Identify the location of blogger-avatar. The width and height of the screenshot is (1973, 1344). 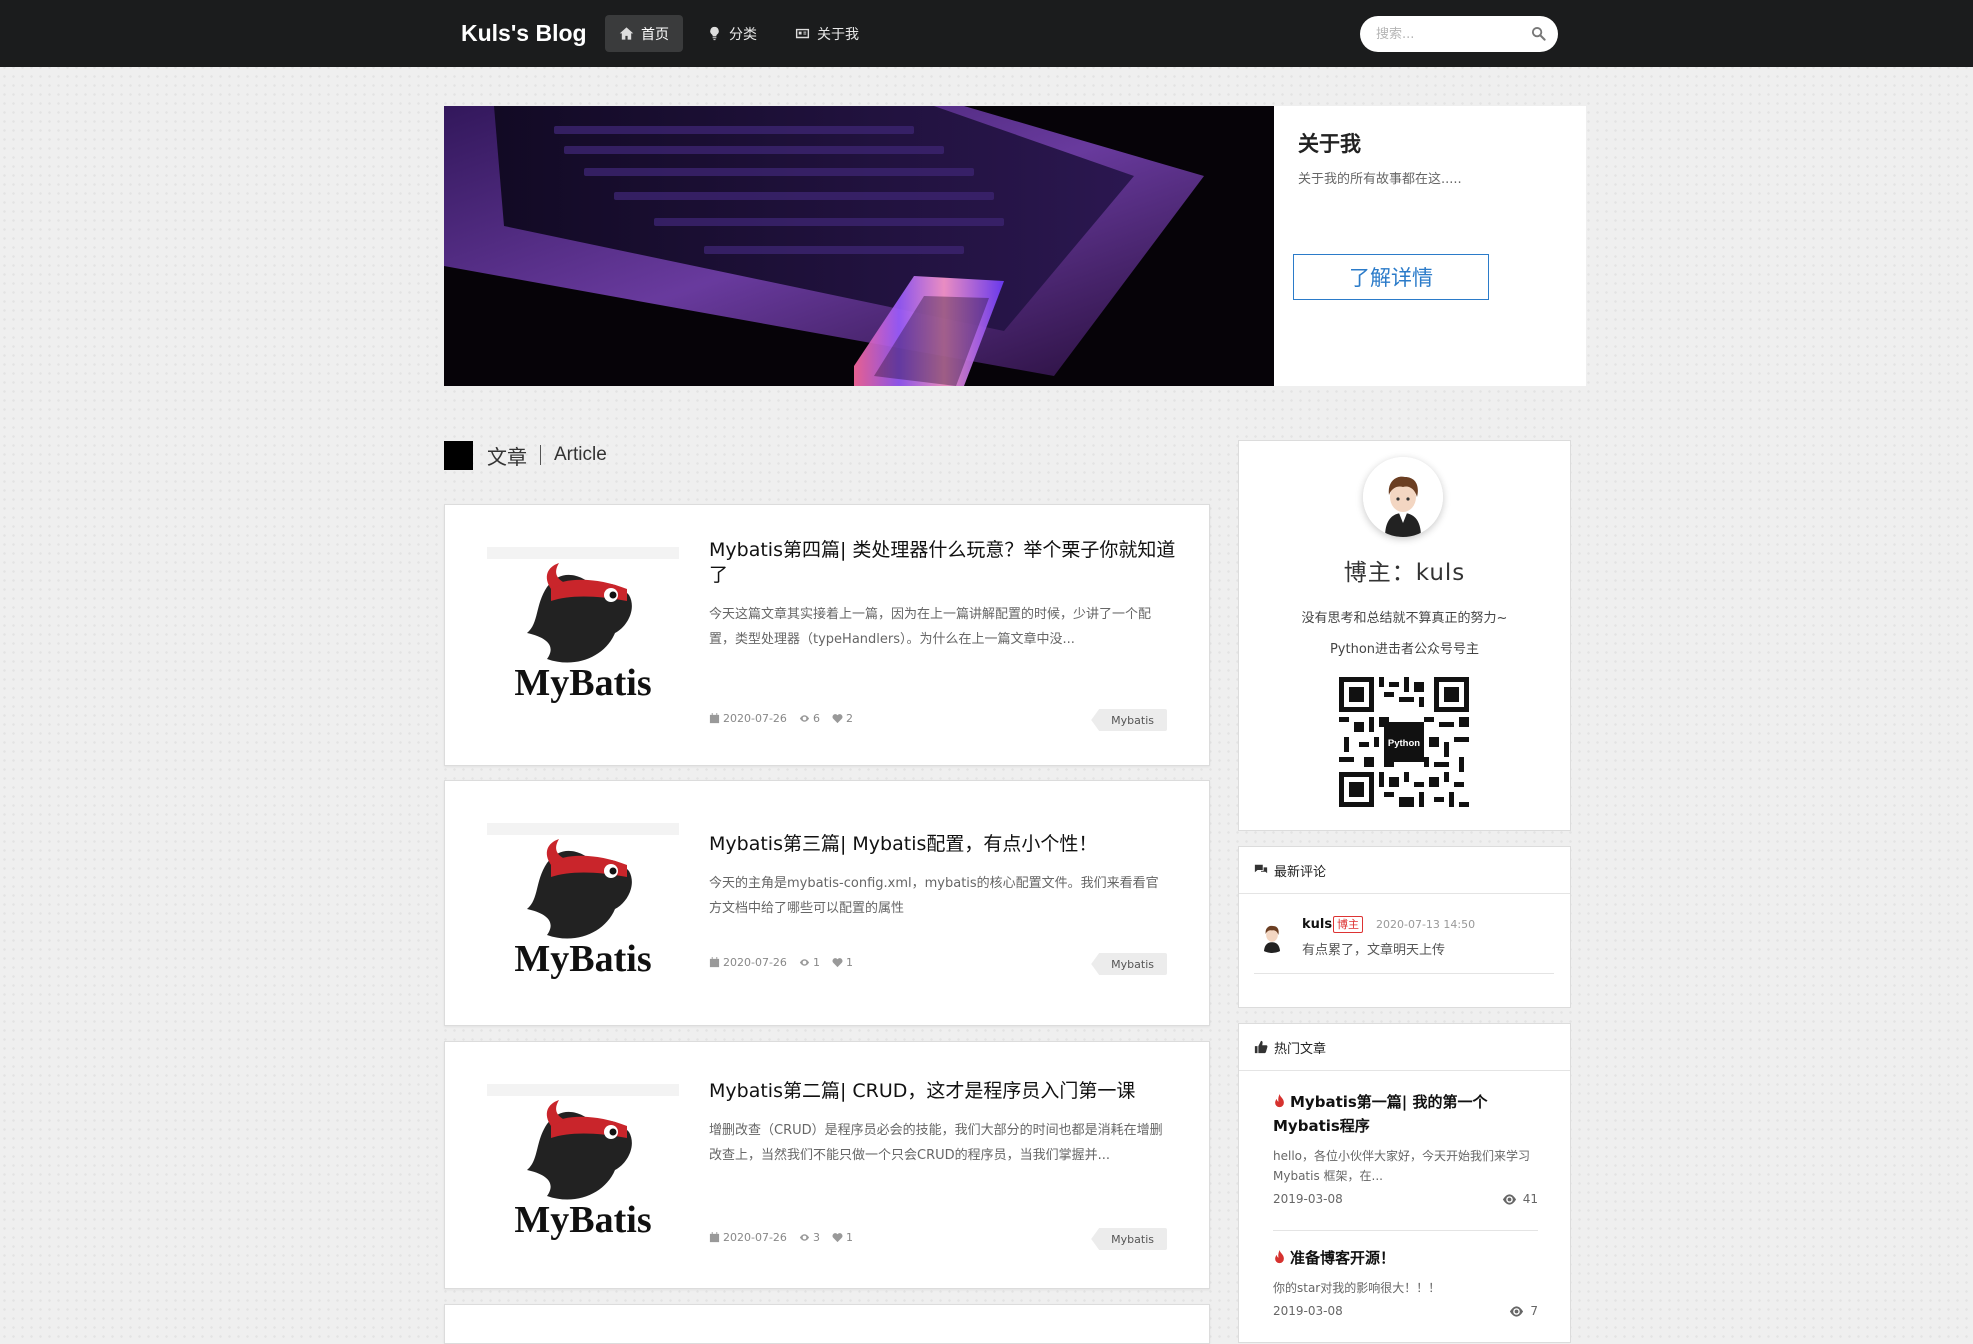
(1403, 497).